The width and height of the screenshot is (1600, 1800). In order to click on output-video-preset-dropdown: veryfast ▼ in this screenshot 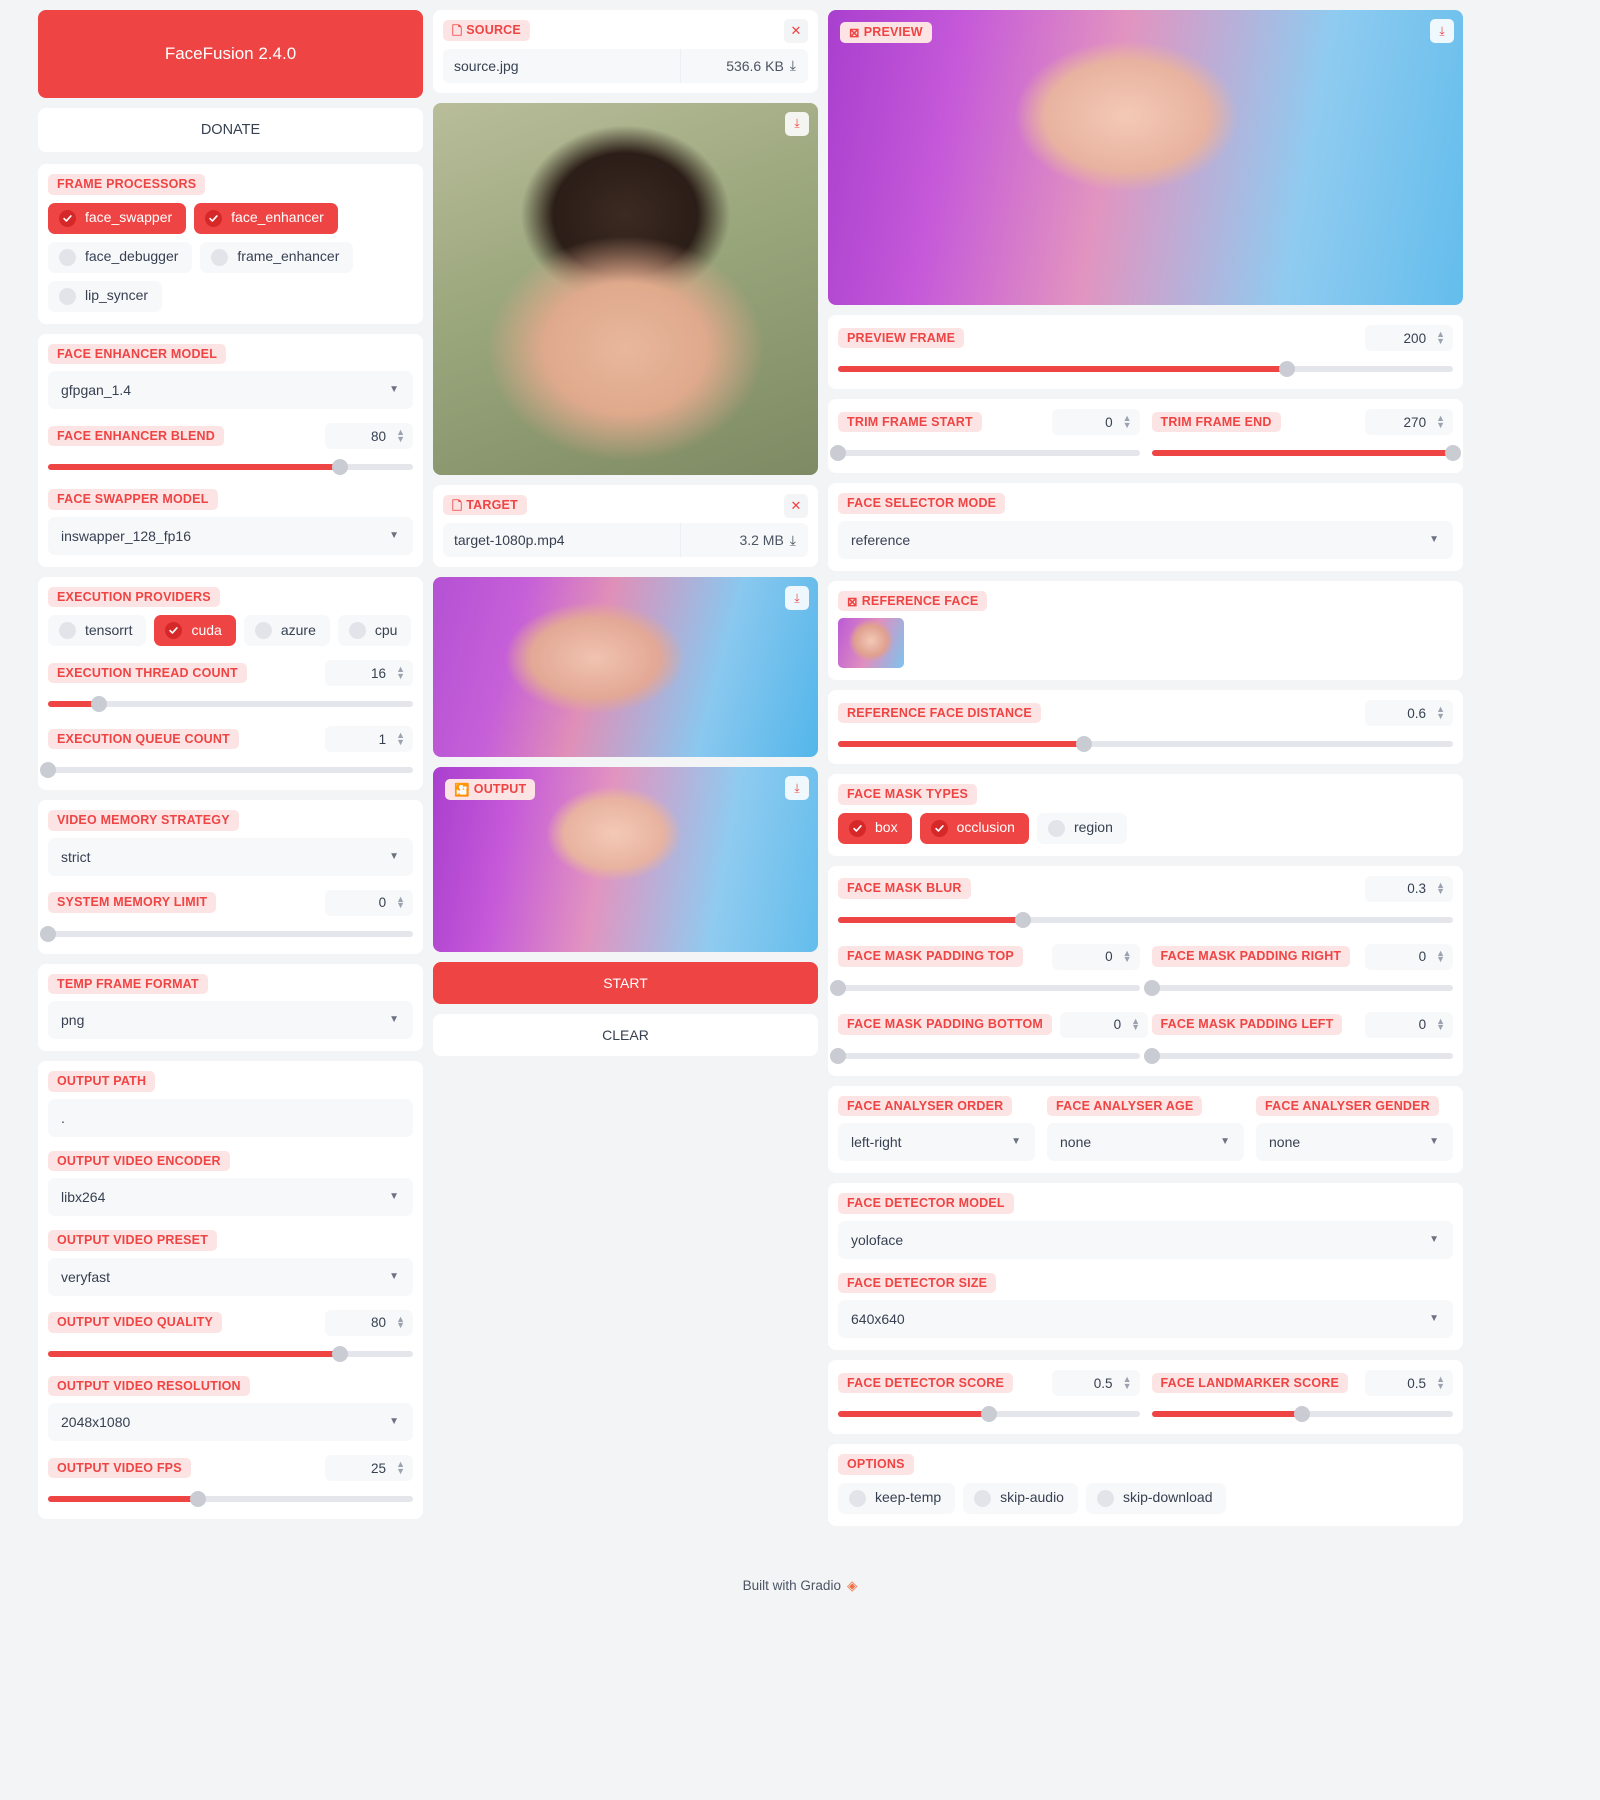, I will do `click(230, 1276)`.